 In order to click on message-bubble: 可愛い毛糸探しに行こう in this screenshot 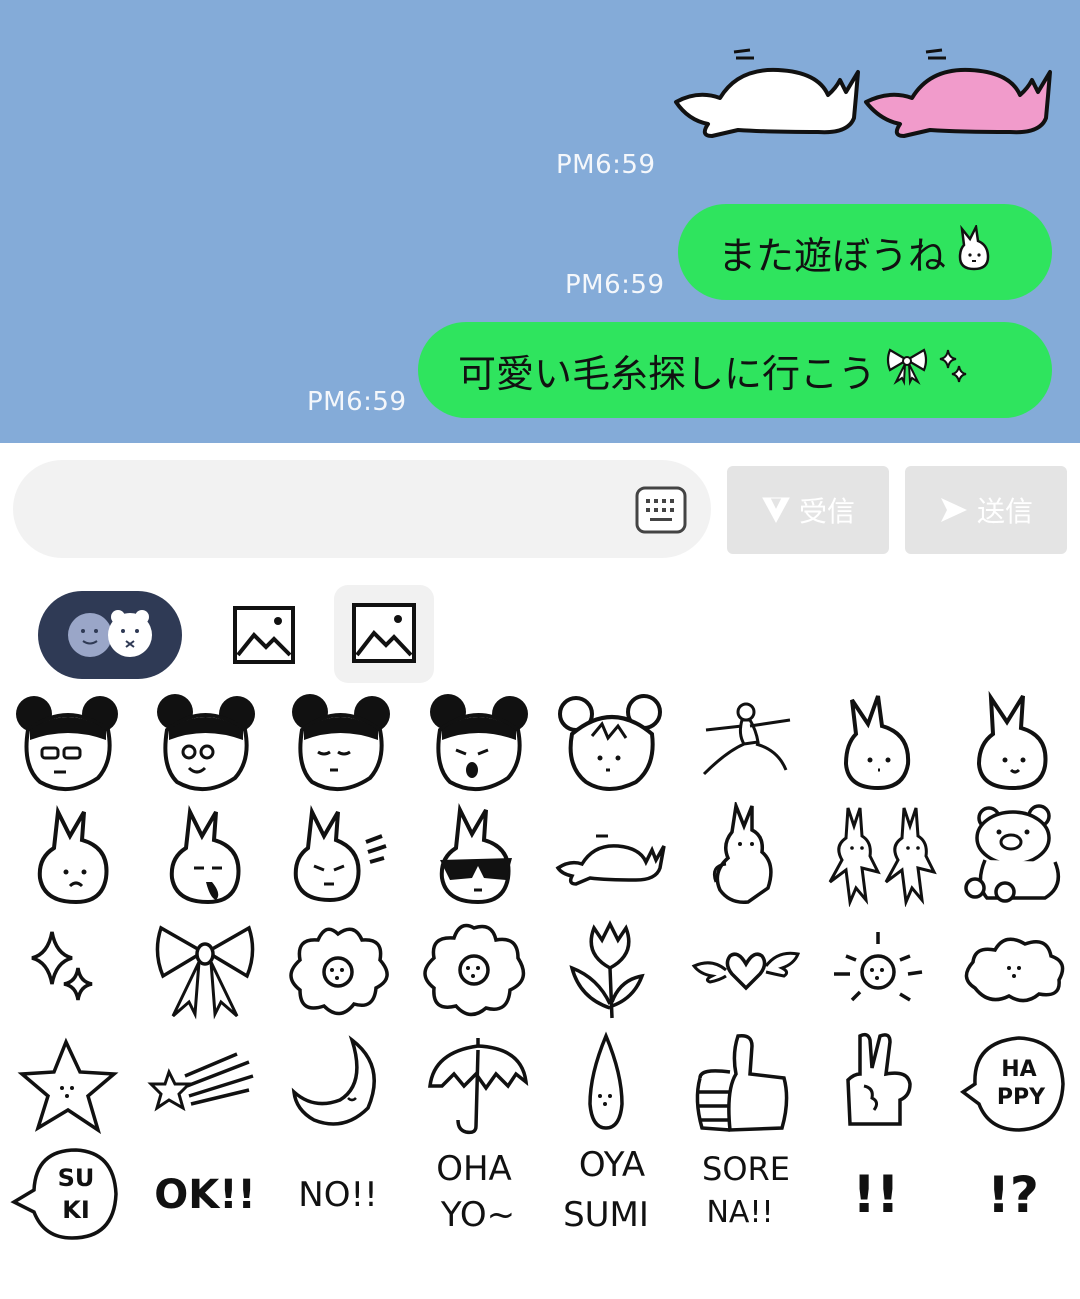, I will do `click(735, 370)`.